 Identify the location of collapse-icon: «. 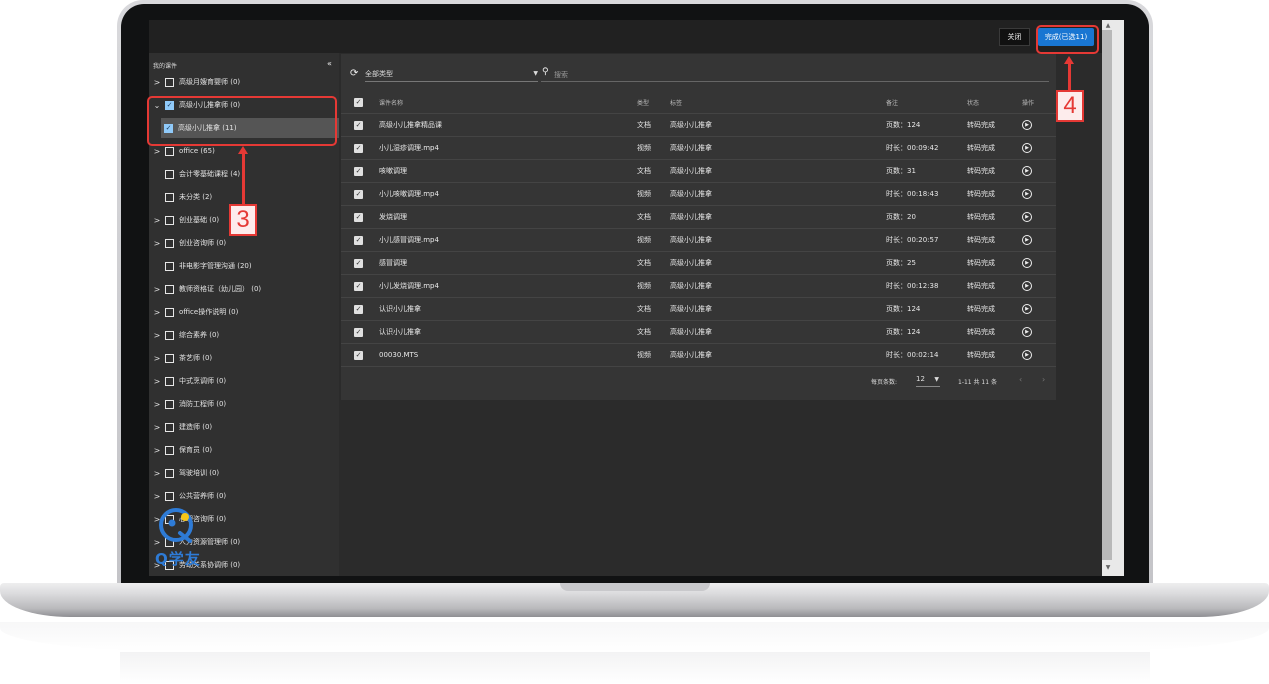
(329, 63).